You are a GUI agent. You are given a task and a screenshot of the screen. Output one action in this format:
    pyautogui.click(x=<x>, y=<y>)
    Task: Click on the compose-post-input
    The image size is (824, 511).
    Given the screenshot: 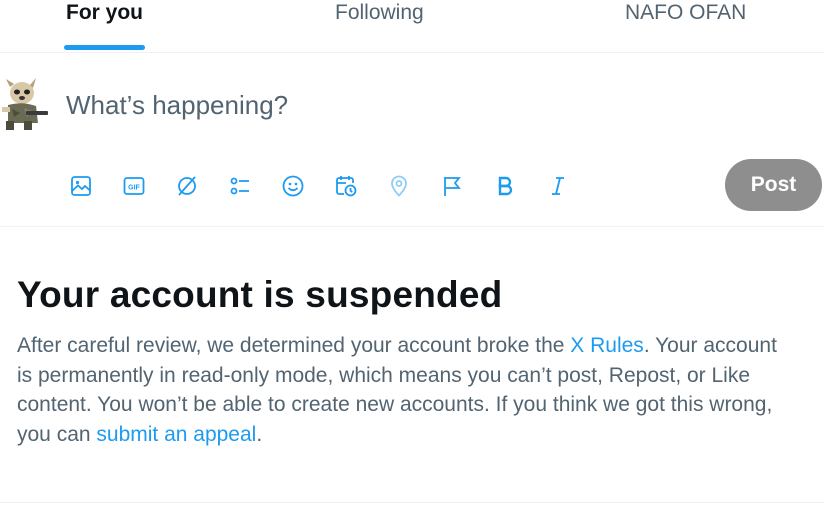 What is the action you would take?
    pyautogui.click(x=366, y=105)
    